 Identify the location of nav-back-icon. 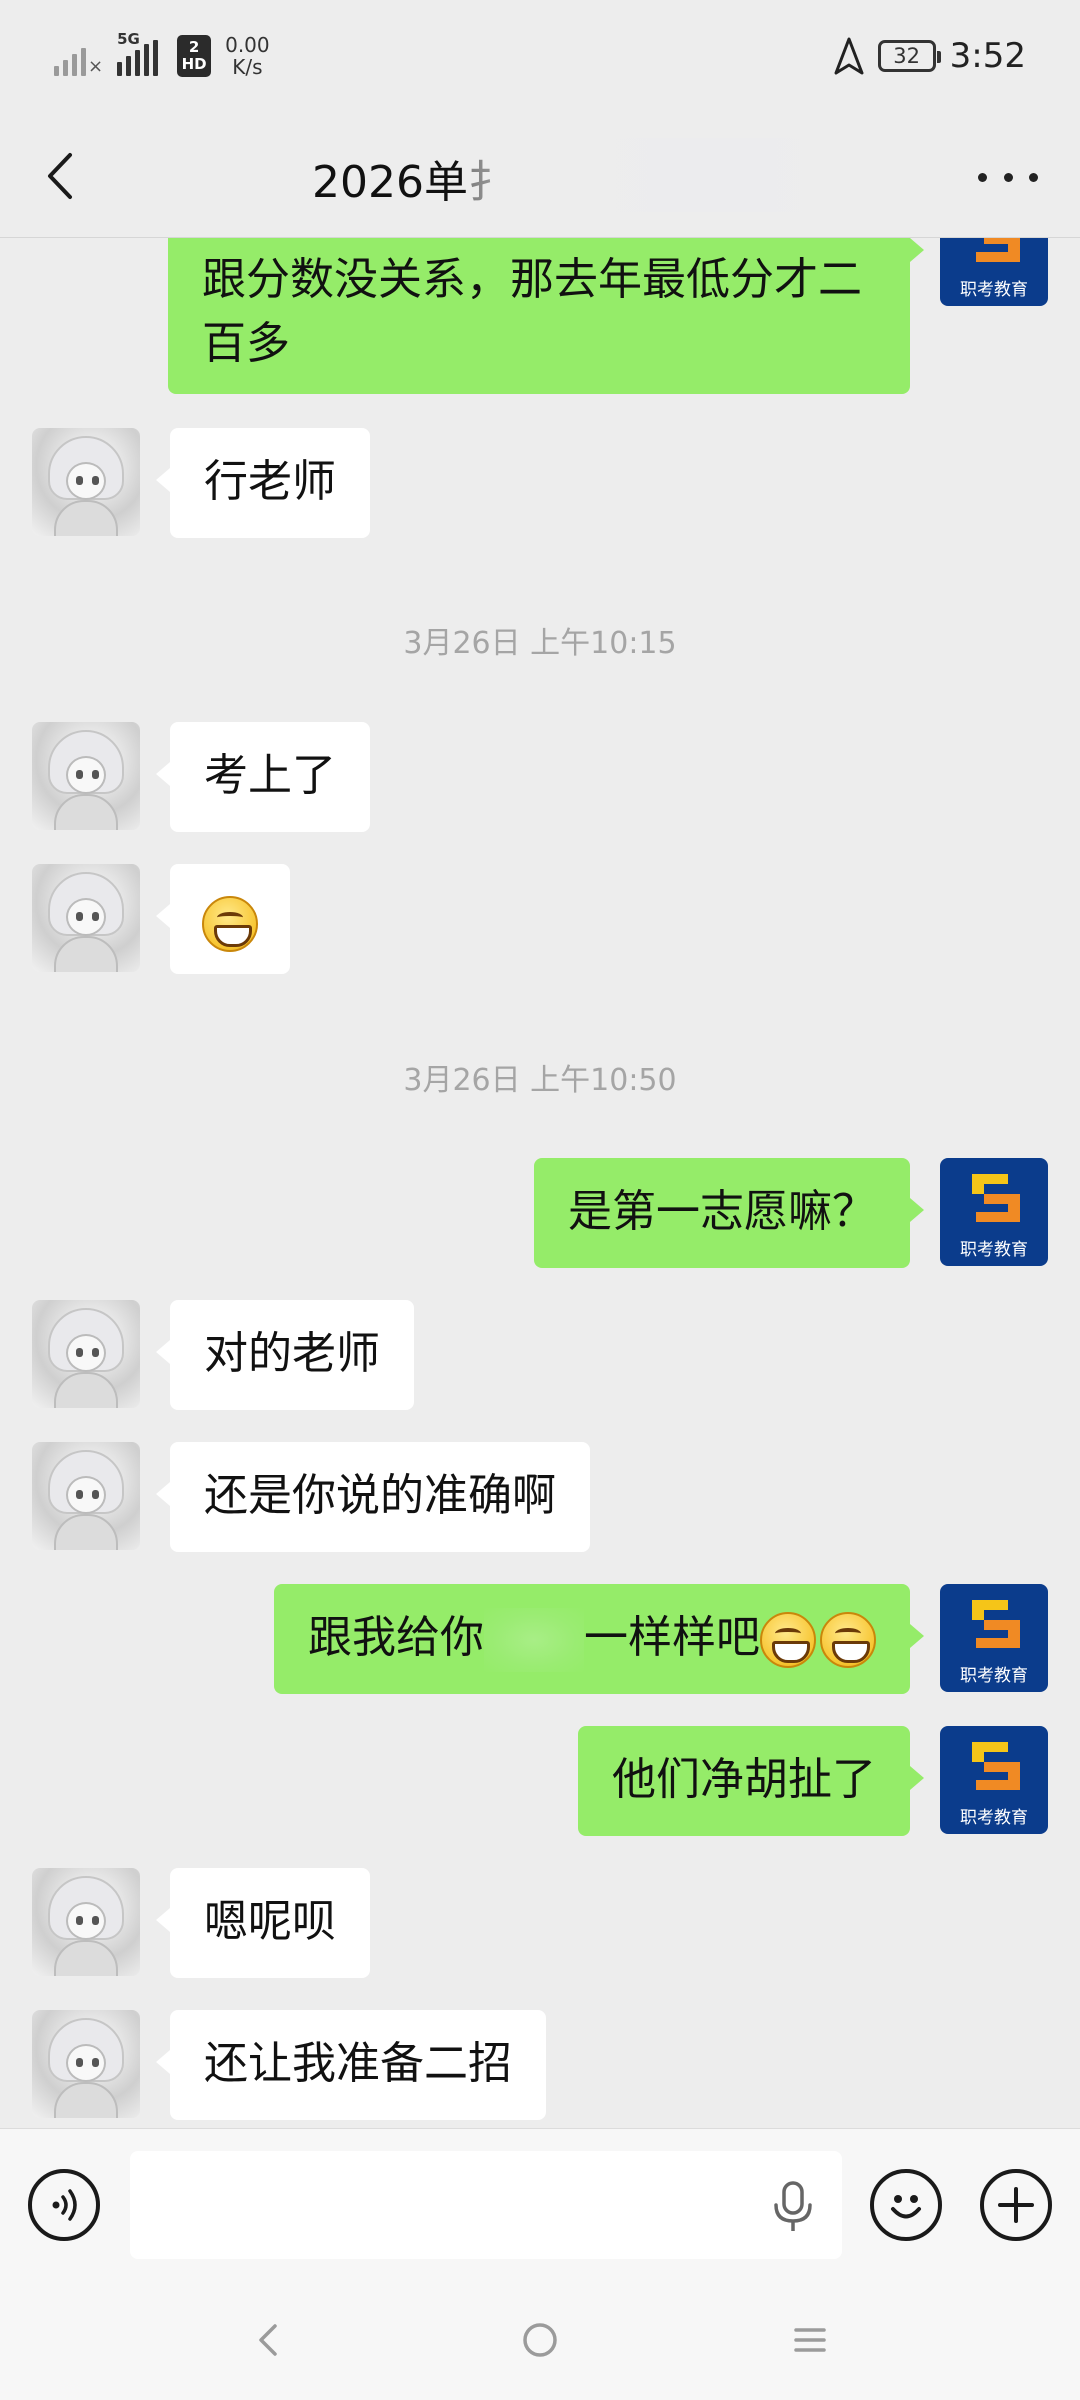
(268, 2340).